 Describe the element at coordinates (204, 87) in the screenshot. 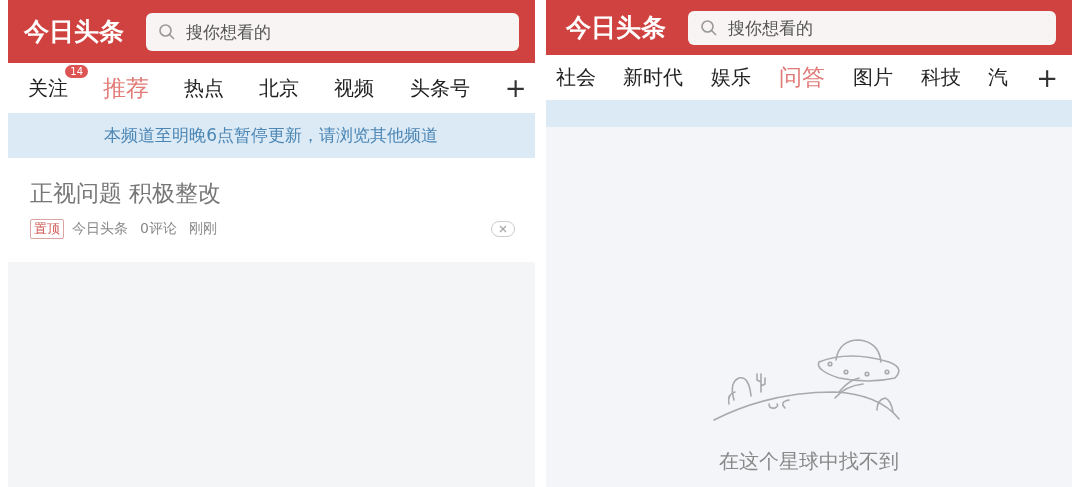

I see `channel-tab: 热点` at that location.